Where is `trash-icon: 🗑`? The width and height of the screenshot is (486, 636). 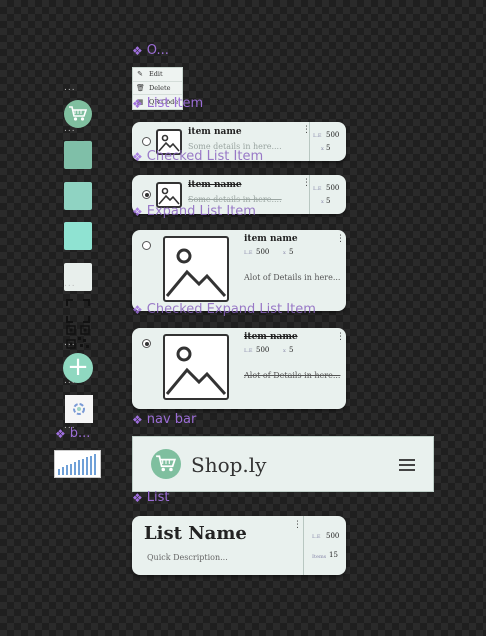 trash-icon: 🗑 is located at coordinates (140, 87).